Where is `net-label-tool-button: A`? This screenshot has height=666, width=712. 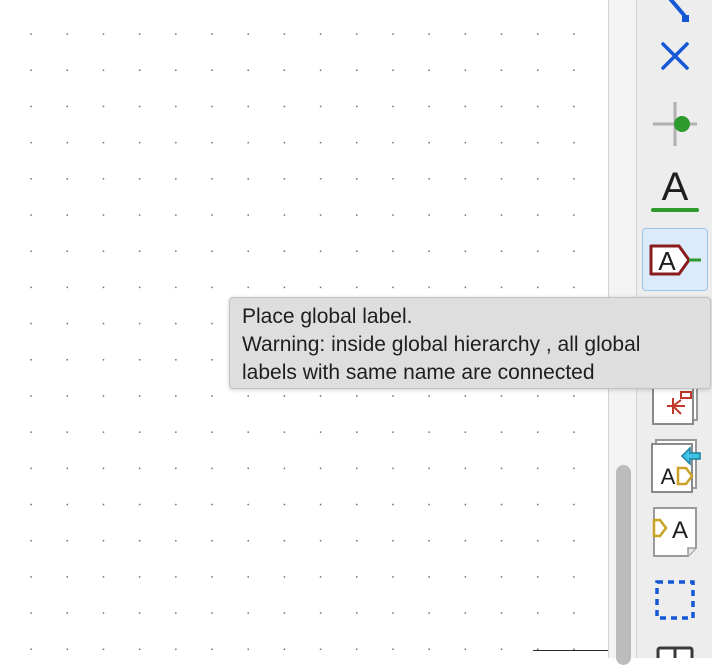
net-label-tool-button: A is located at coordinates (675, 188).